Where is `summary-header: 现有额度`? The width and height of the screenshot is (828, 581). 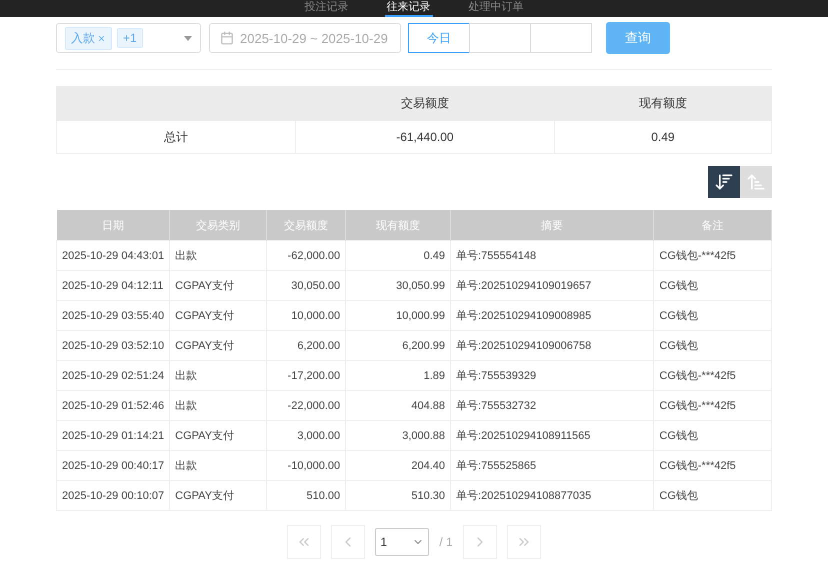
summary-header: 现有额度 is located at coordinates (663, 103).